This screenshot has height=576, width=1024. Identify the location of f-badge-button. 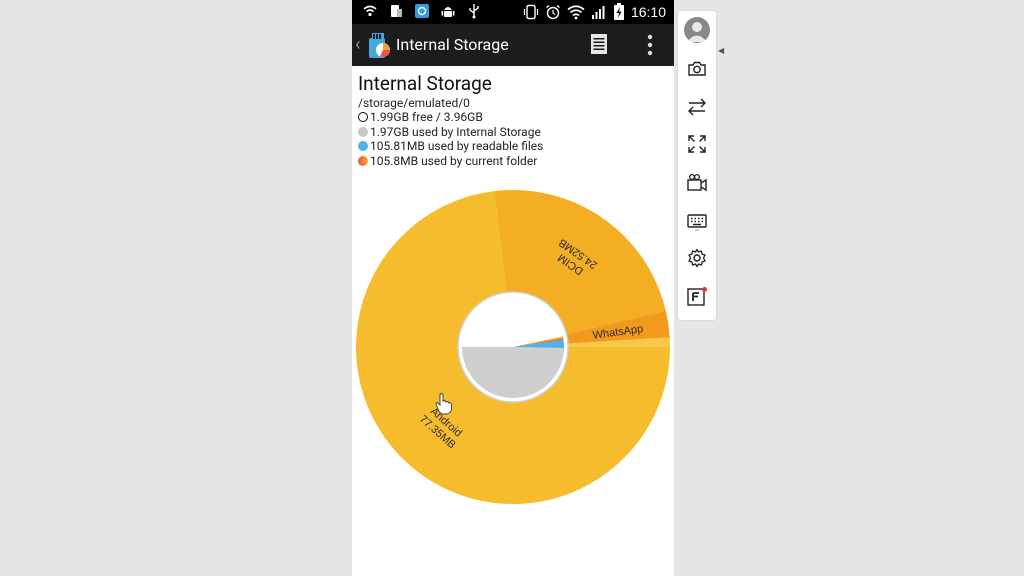
(697, 297).